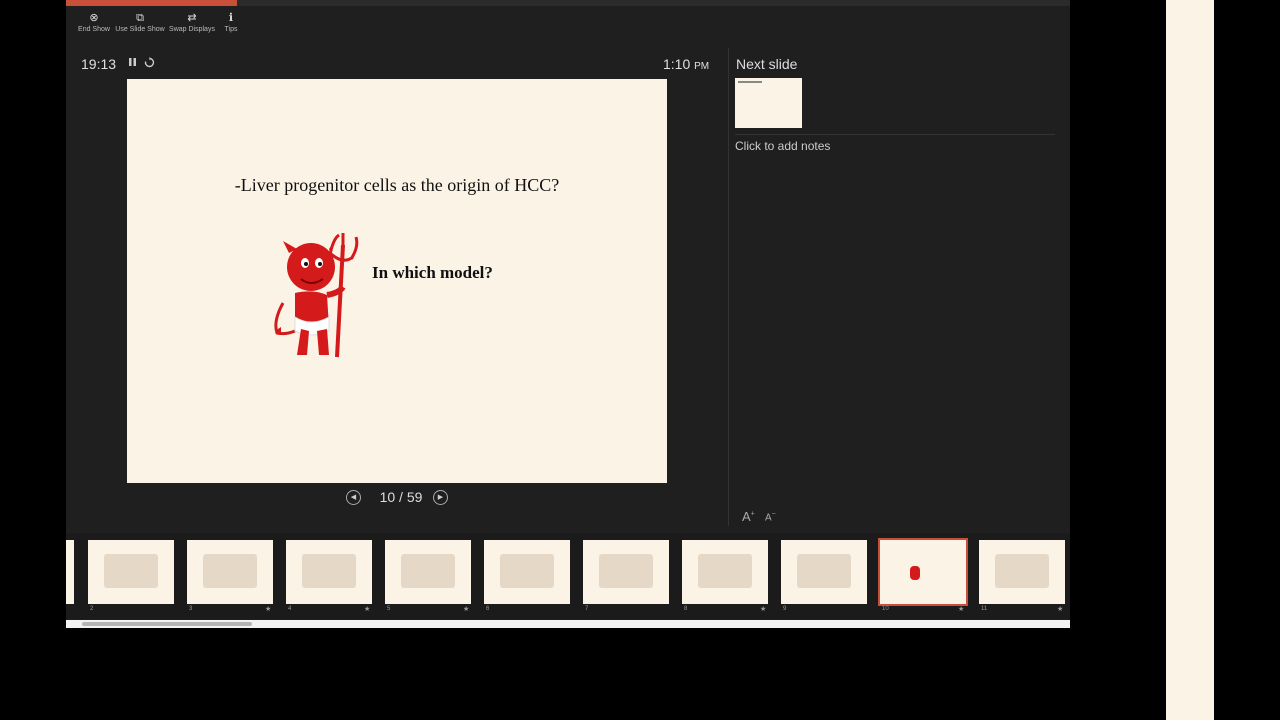 The width and height of the screenshot is (1280, 720). I want to click on filmstrip-scrollbar, so click(568, 624).